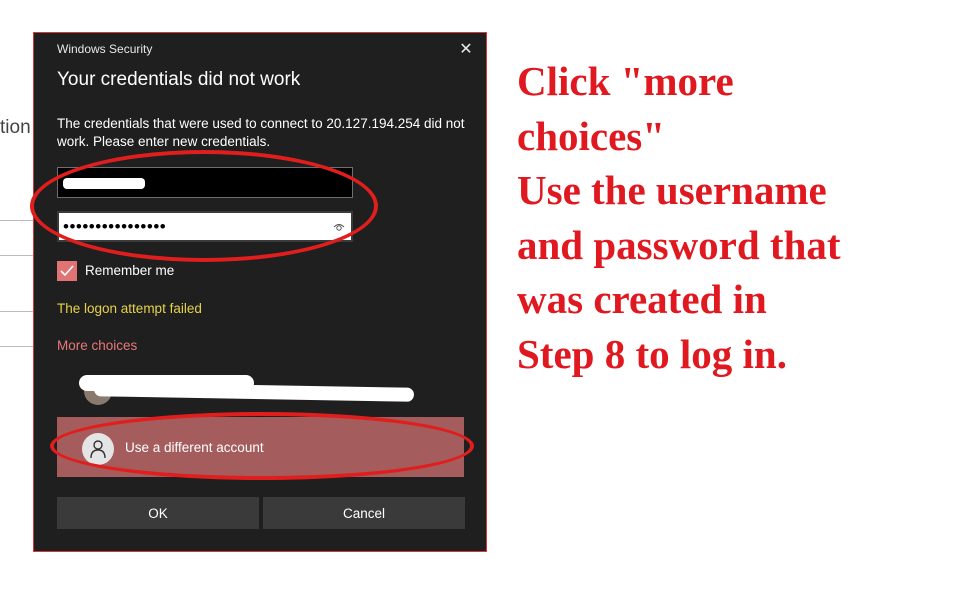  I want to click on dialog-heading: Your credentials did not work, so click(179, 79).